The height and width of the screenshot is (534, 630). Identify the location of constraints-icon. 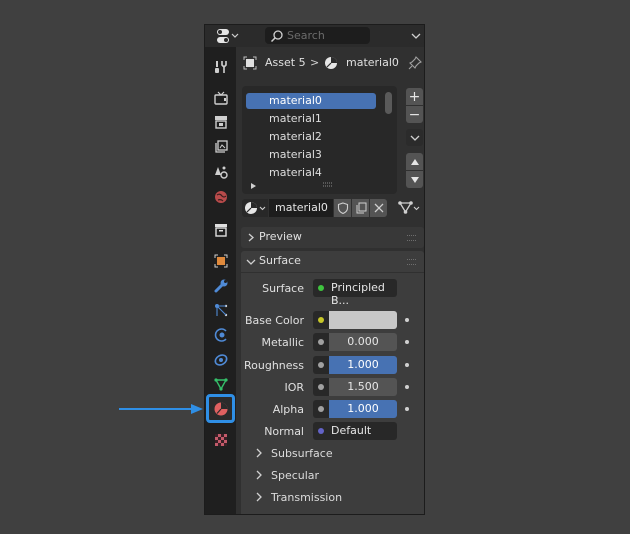
(220, 360).